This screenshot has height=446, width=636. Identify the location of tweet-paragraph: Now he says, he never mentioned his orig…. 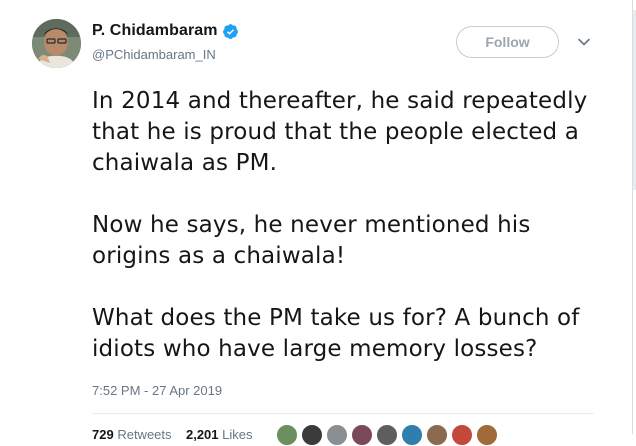
(311, 240).